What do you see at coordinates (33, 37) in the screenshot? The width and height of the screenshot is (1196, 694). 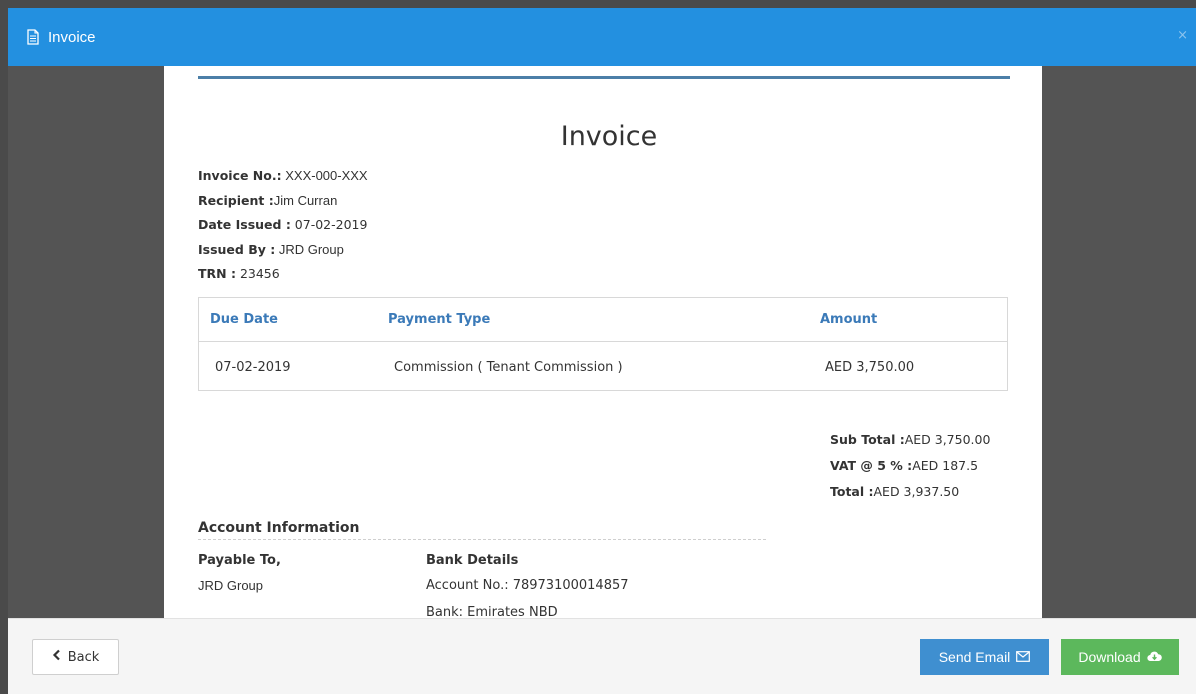 I see `document-icon` at bounding box center [33, 37].